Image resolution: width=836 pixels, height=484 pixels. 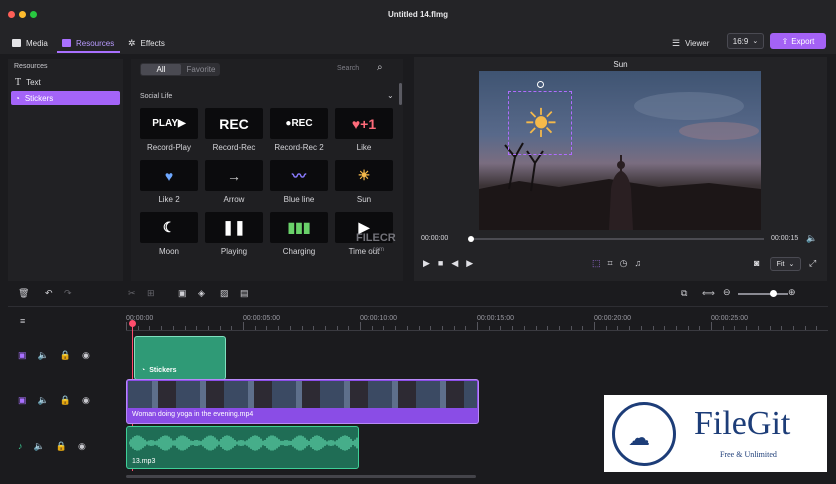 What do you see at coordinates (30, 43) in the screenshot?
I see `tab-media: Media` at bounding box center [30, 43].